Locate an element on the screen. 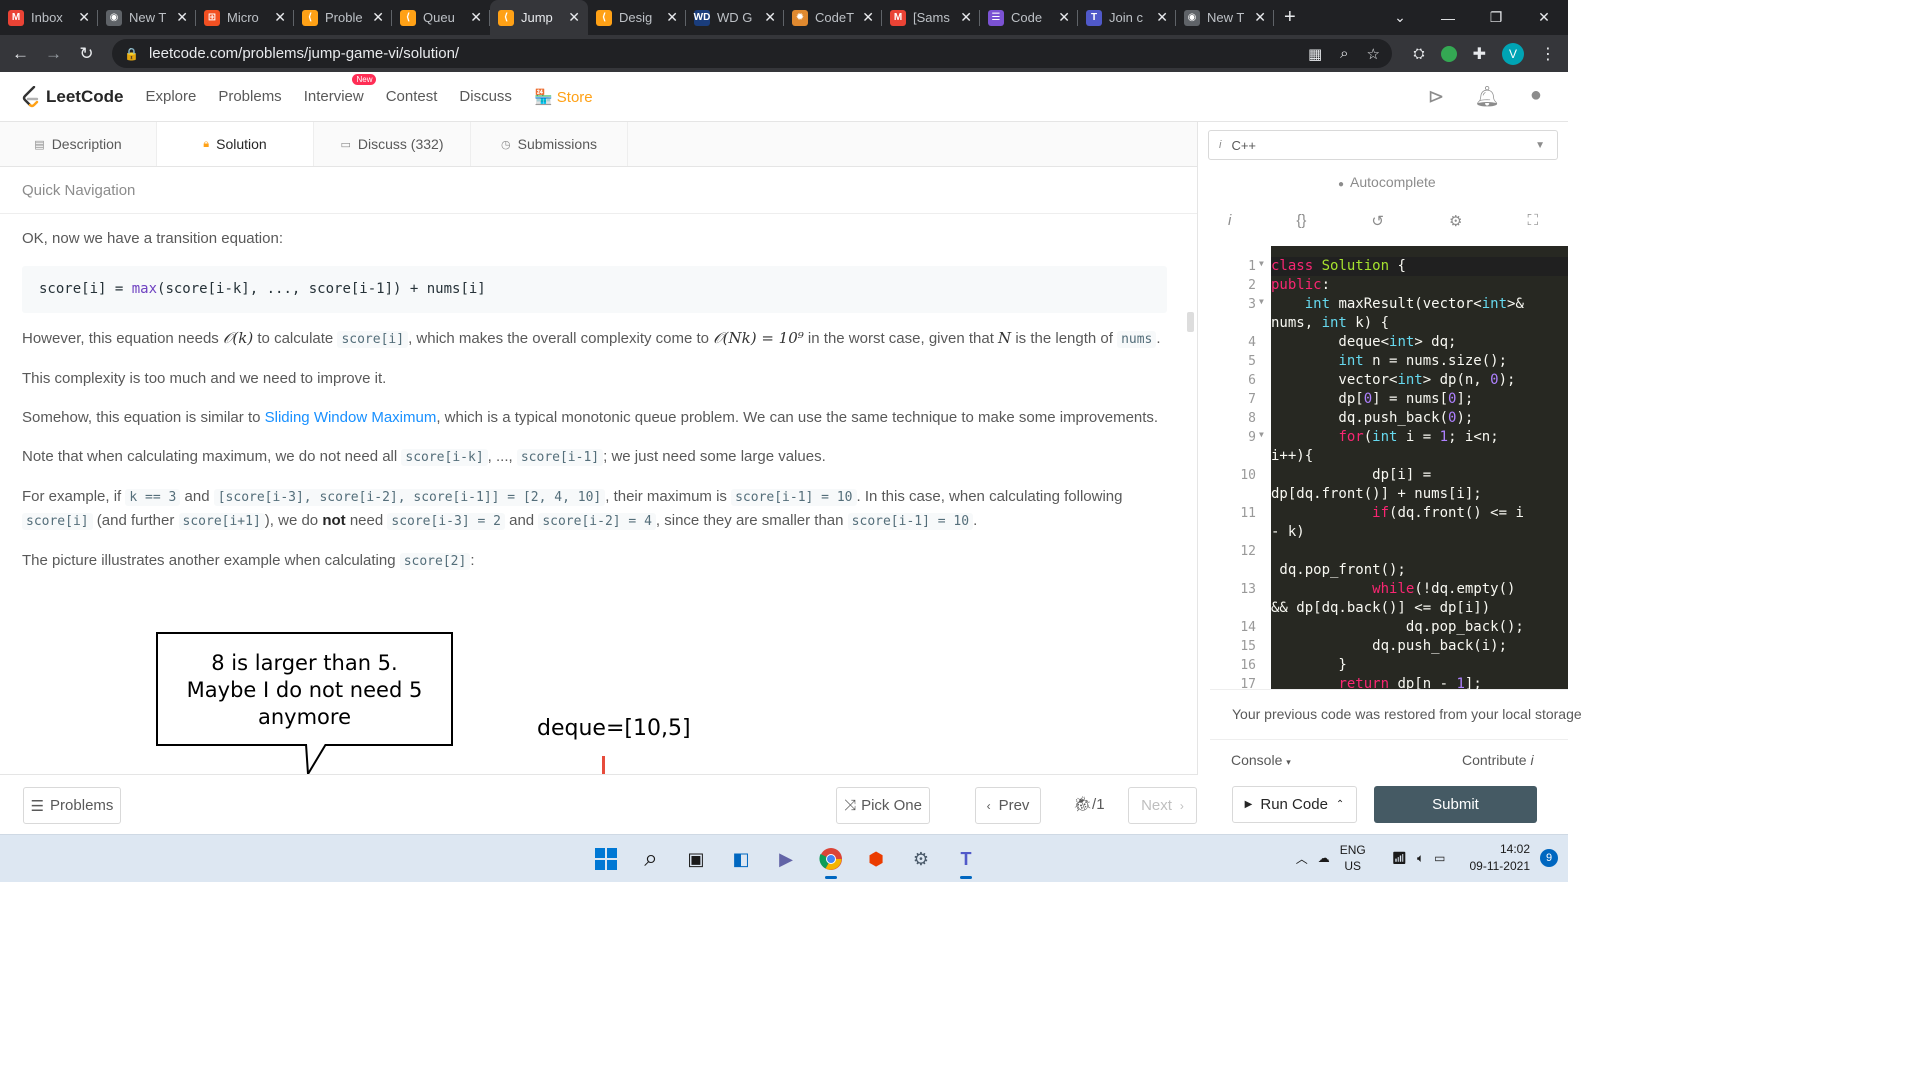 Image resolution: width=1920 pixels, height=1080 pixels. restore-button: ❐ is located at coordinates (1496, 17).